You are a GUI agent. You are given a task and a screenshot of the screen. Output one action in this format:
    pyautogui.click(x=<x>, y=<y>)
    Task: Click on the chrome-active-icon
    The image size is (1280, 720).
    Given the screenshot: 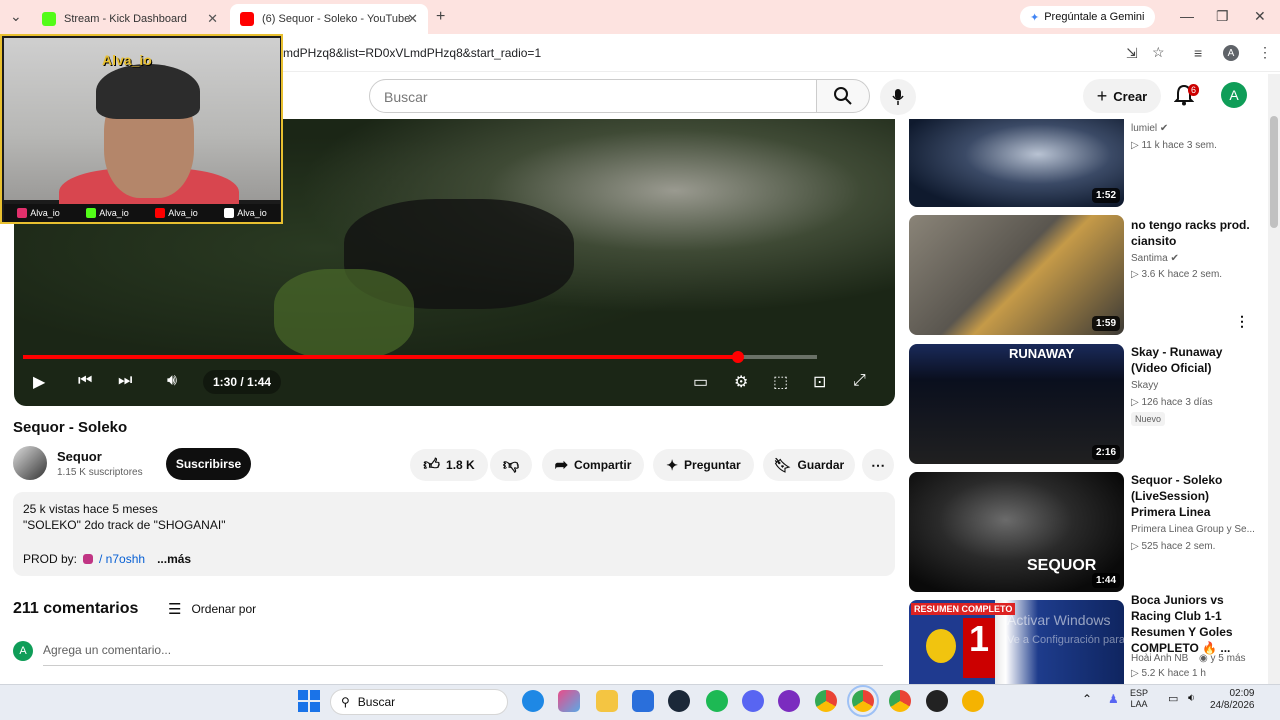 What is the action you would take?
    pyautogui.click(x=863, y=701)
    